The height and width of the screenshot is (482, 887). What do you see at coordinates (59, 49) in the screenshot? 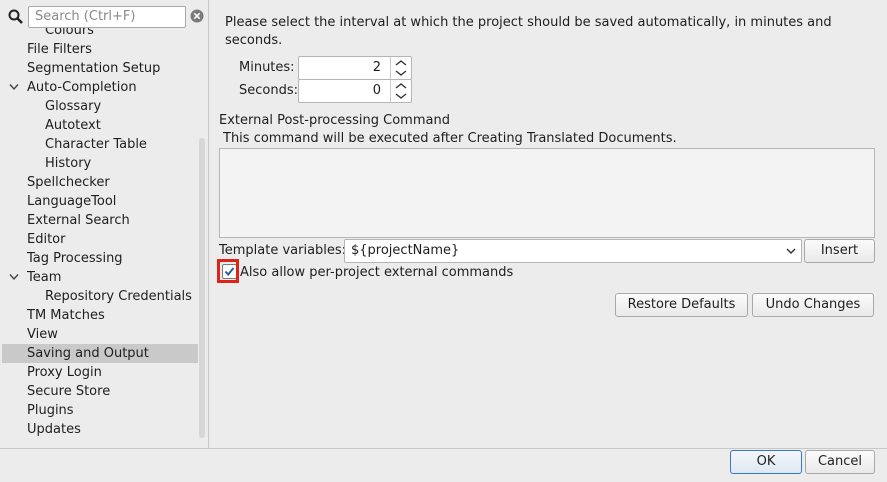
I see `tree-item-label: File Filters` at bounding box center [59, 49].